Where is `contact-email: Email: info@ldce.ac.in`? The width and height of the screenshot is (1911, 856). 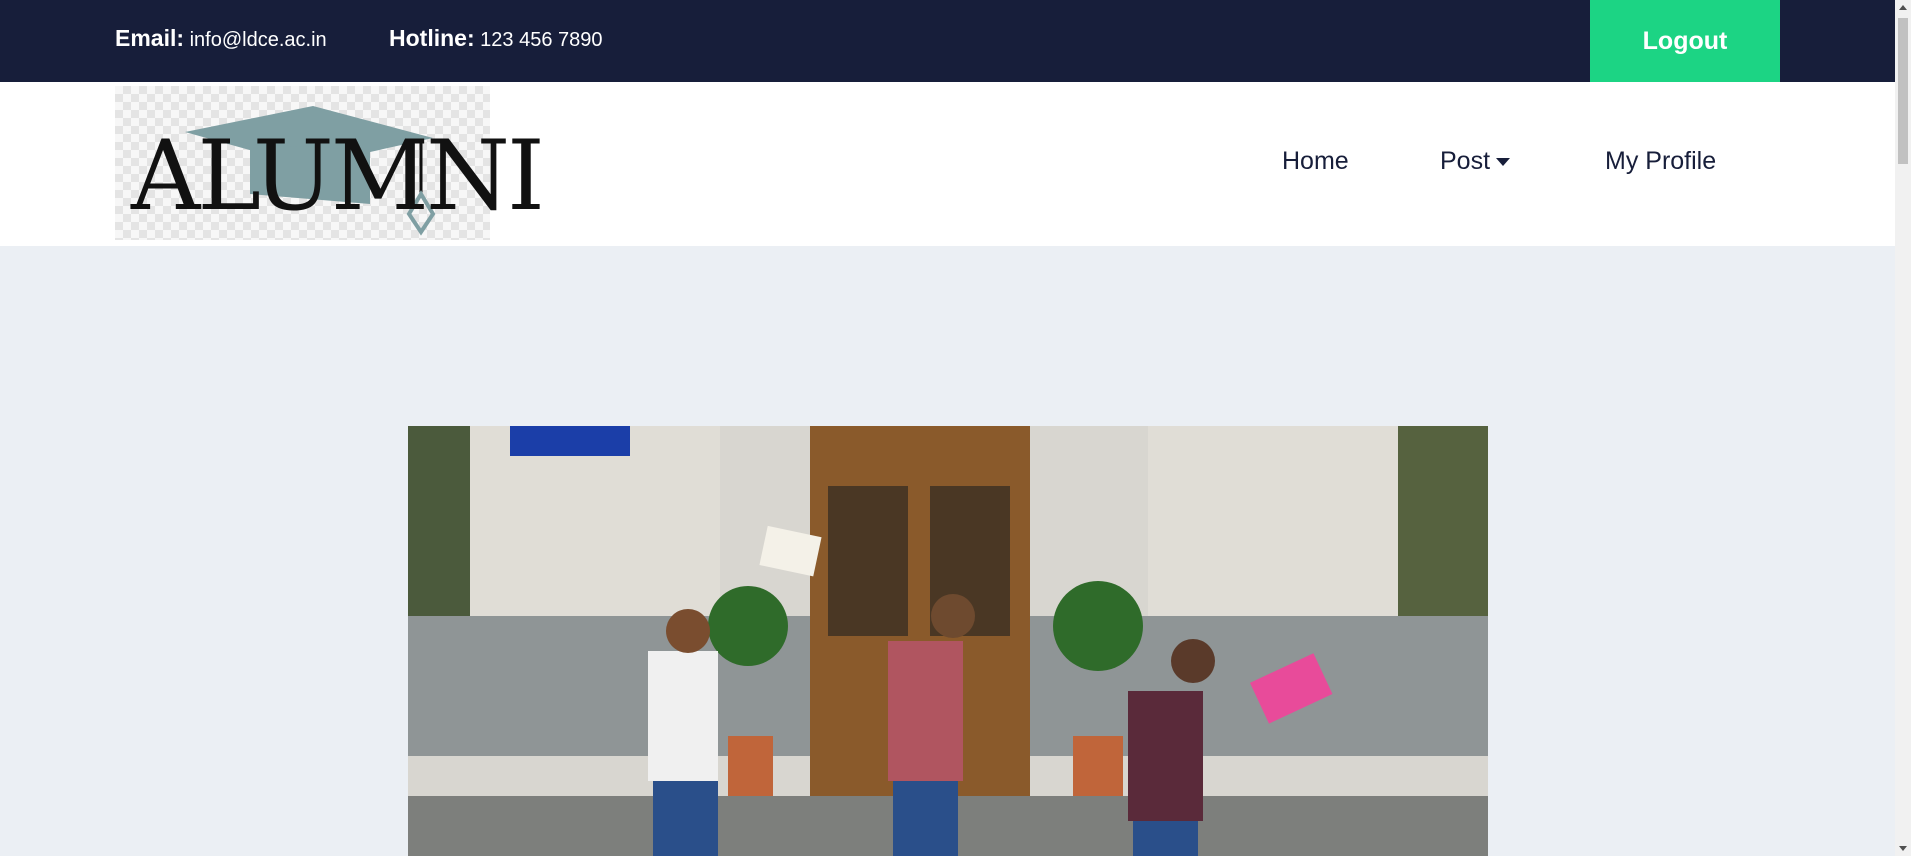
contact-email: Email: info@ldce.ac.in is located at coordinates (221, 38).